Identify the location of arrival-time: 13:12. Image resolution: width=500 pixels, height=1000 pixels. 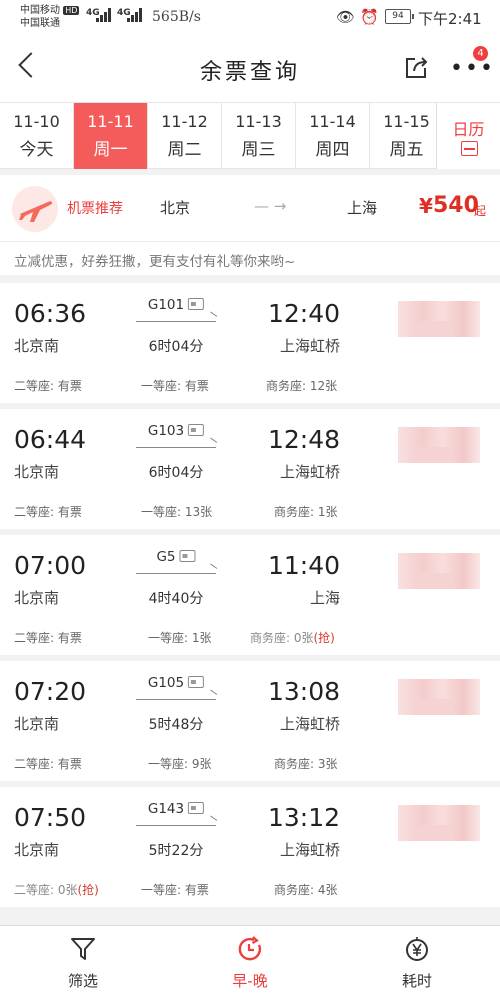
(303, 817).